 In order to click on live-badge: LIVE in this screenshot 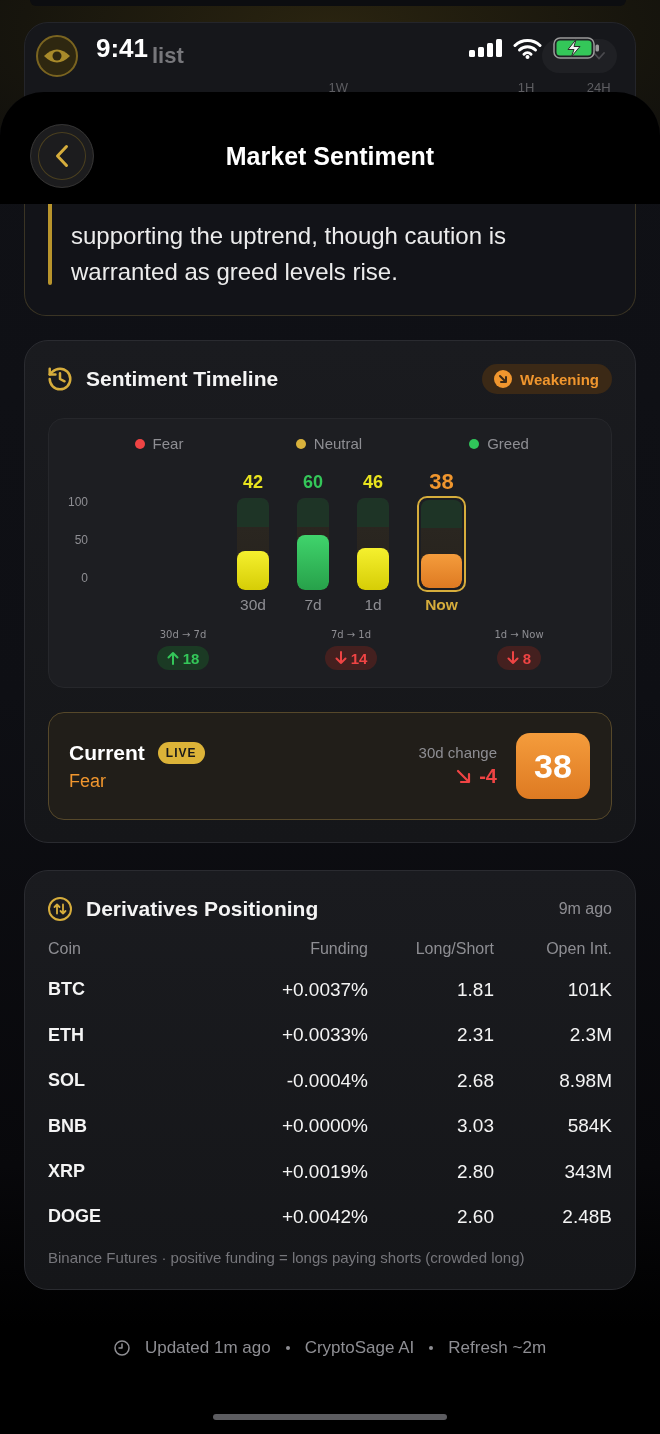, I will do `click(181, 753)`.